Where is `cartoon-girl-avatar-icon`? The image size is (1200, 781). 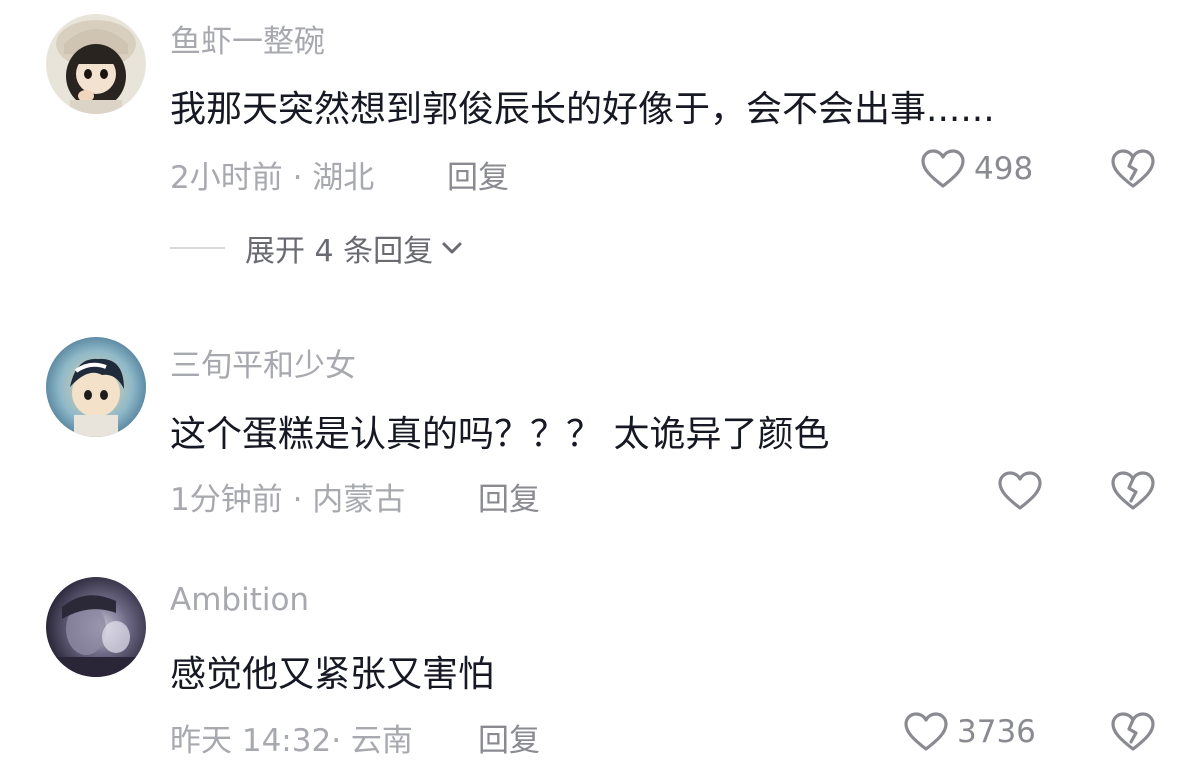
cartoon-girl-avatar-icon is located at coordinates (96, 64).